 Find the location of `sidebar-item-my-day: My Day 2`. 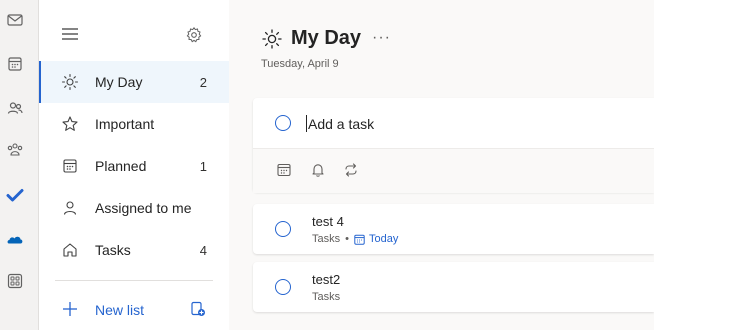

sidebar-item-my-day: My Day 2 is located at coordinates (134, 82).